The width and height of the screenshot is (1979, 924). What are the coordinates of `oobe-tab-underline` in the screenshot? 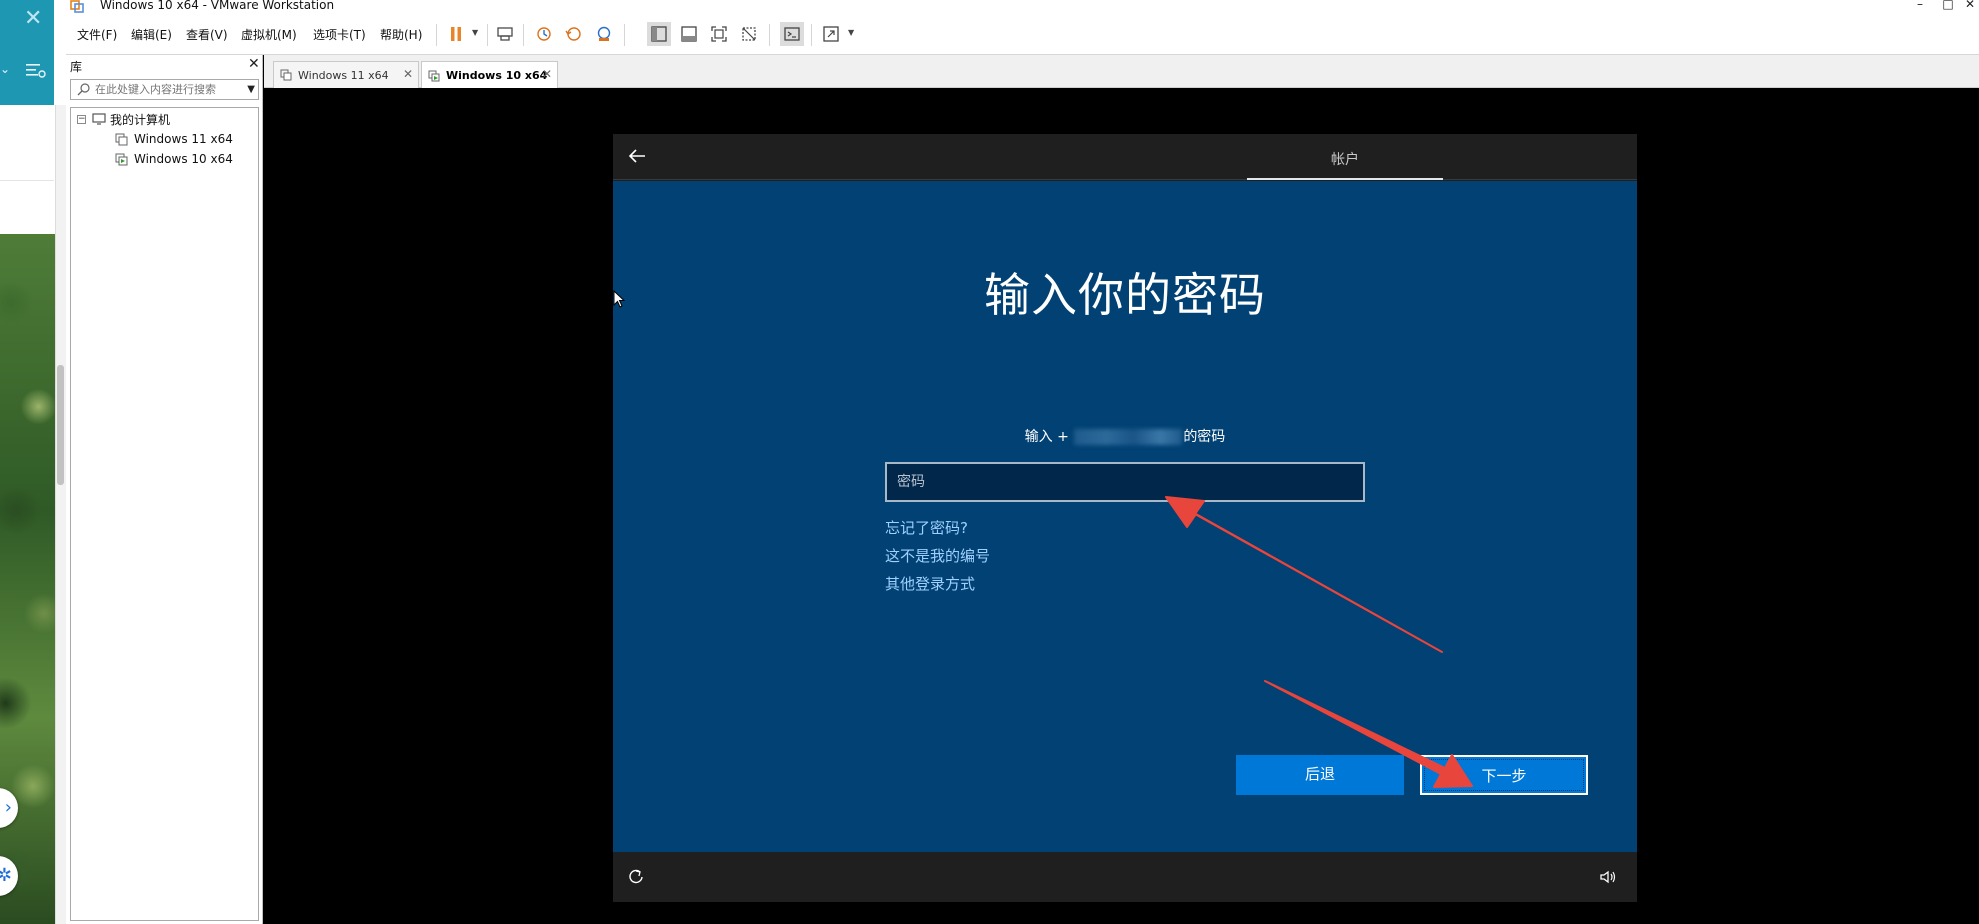 It's located at (1345, 179).